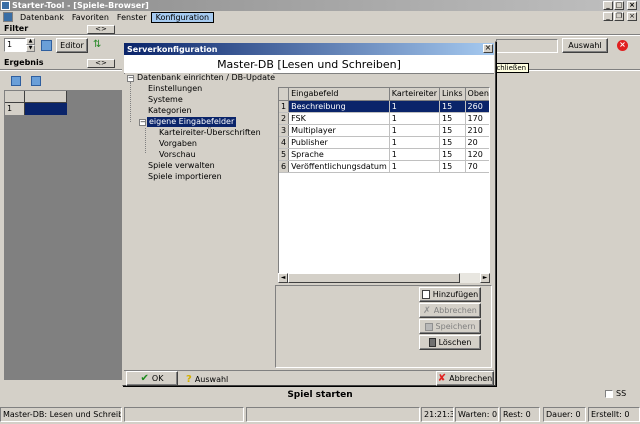 Image resolution: width=640 pixels, height=424 pixels. I want to click on table-row: 1 Beschreibung 1 15 260, so click(384, 106).